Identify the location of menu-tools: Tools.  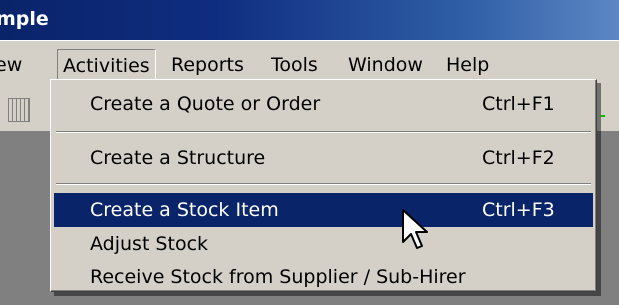
(294, 65).